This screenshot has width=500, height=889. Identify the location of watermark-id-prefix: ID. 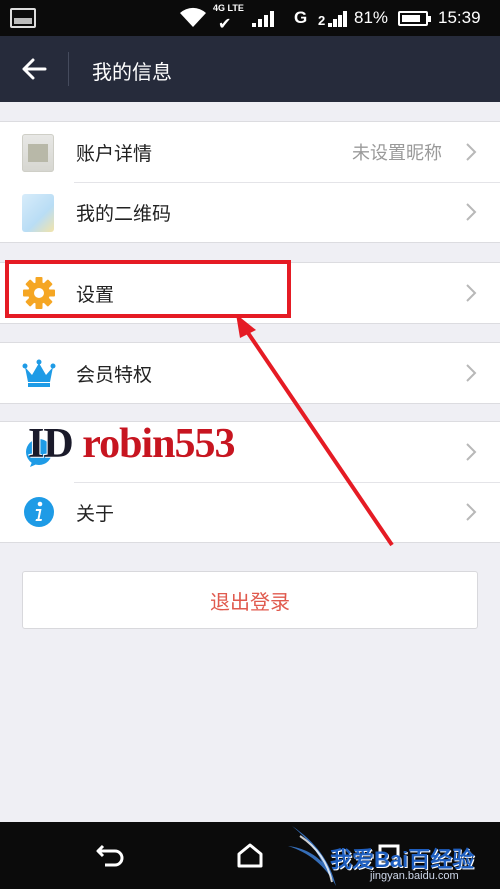
(51, 444).